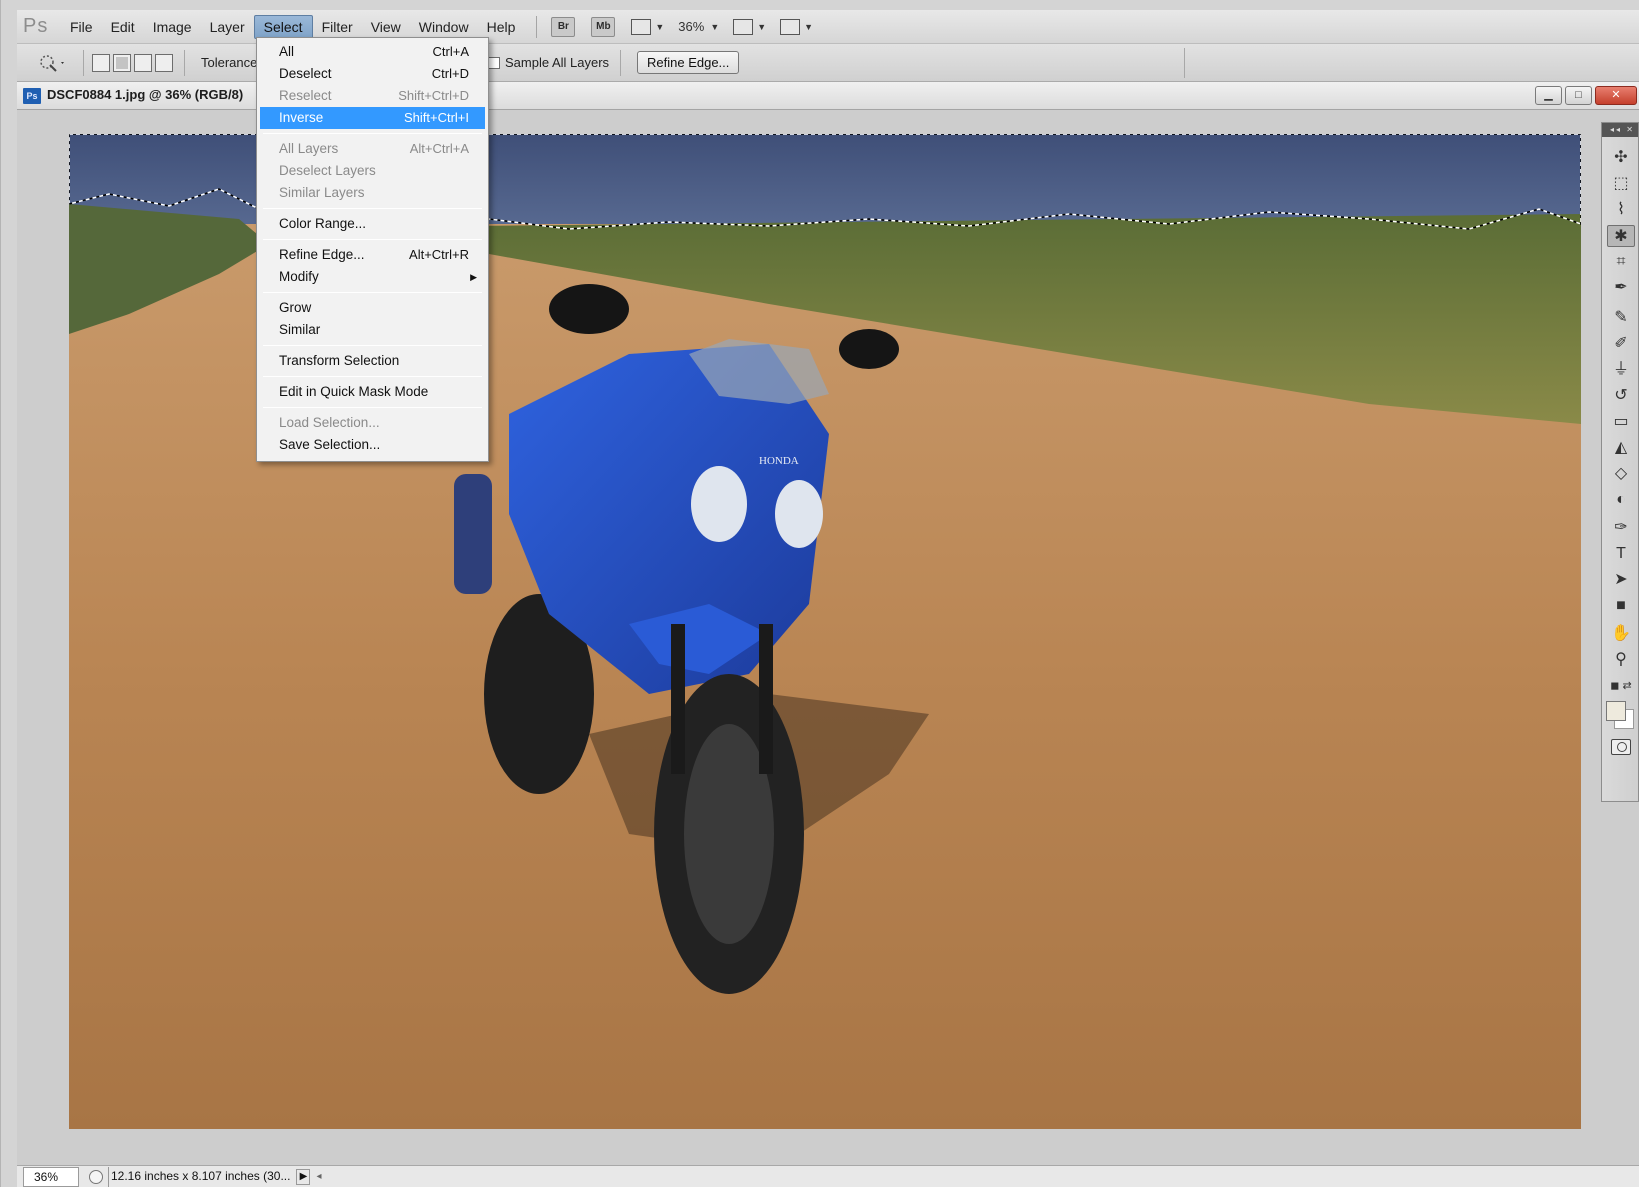  I want to click on minimize-button: ▁, so click(1548, 95).